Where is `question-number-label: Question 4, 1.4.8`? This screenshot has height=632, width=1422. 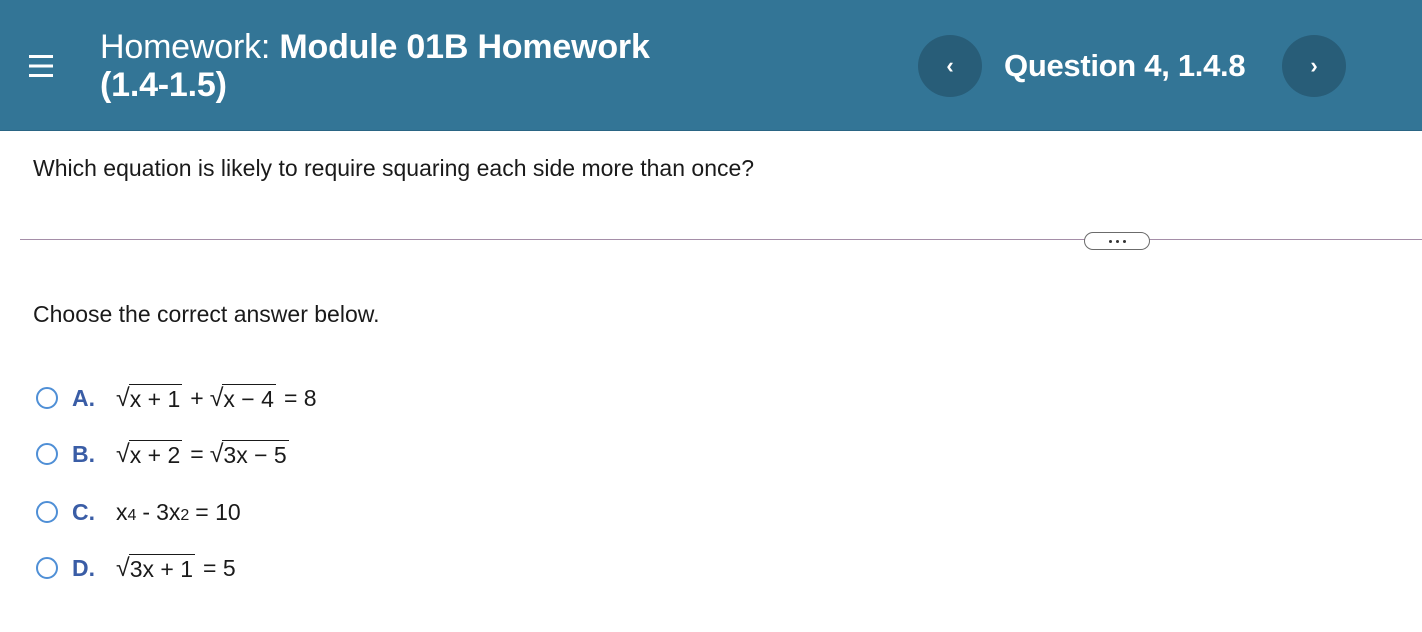 question-number-label: Question 4, 1.4.8 is located at coordinates (1125, 65).